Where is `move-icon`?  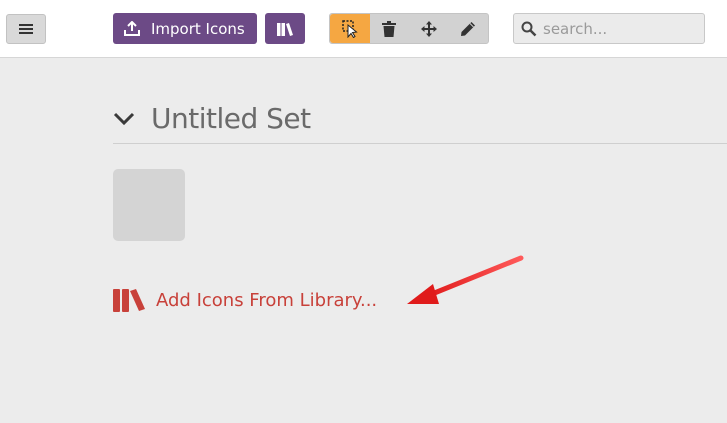
move-icon is located at coordinates (428, 28).